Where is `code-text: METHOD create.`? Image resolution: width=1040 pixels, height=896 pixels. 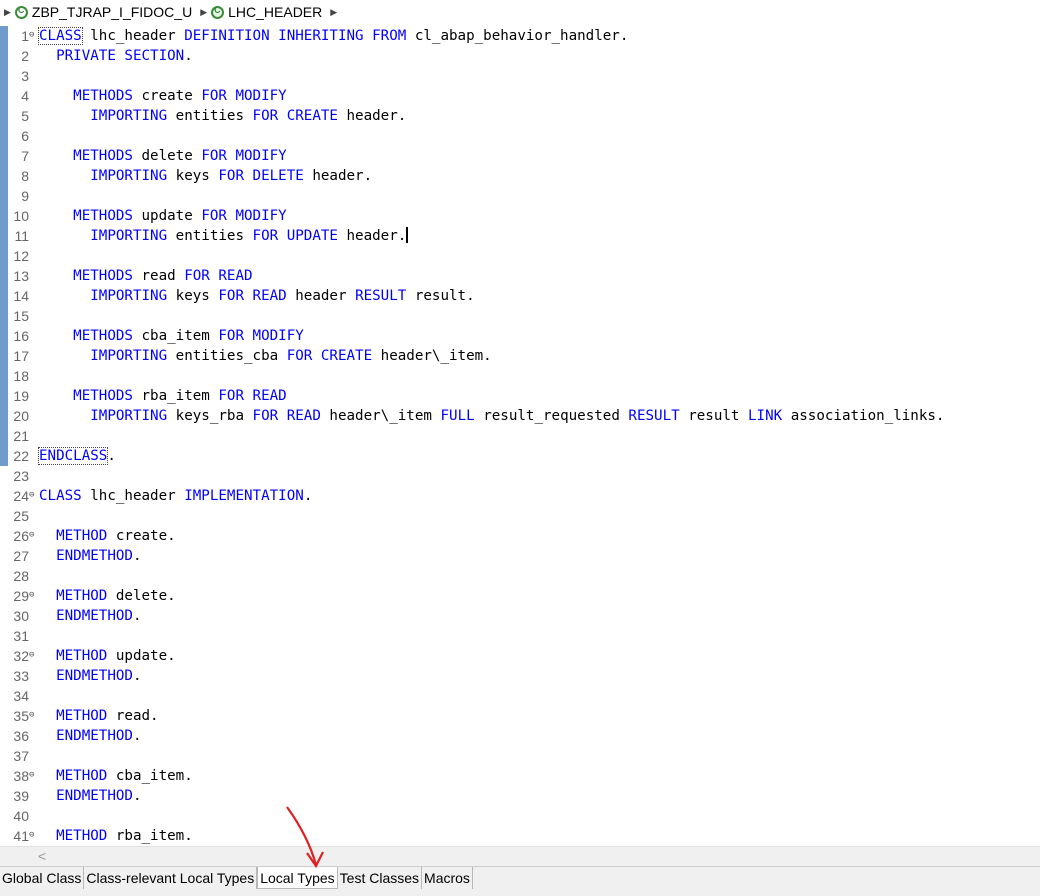 code-text: METHOD create. is located at coordinates (107, 536).